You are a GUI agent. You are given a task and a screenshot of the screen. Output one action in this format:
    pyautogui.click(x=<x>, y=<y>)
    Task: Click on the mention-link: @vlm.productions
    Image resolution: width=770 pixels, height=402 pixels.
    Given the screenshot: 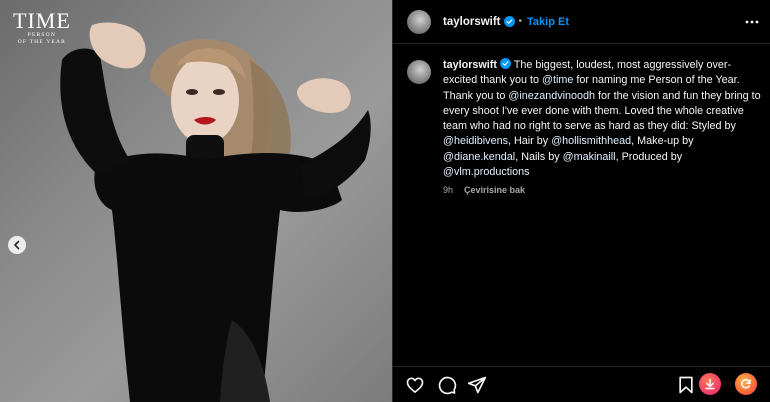 What is the action you would take?
    pyautogui.click(x=486, y=172)
    